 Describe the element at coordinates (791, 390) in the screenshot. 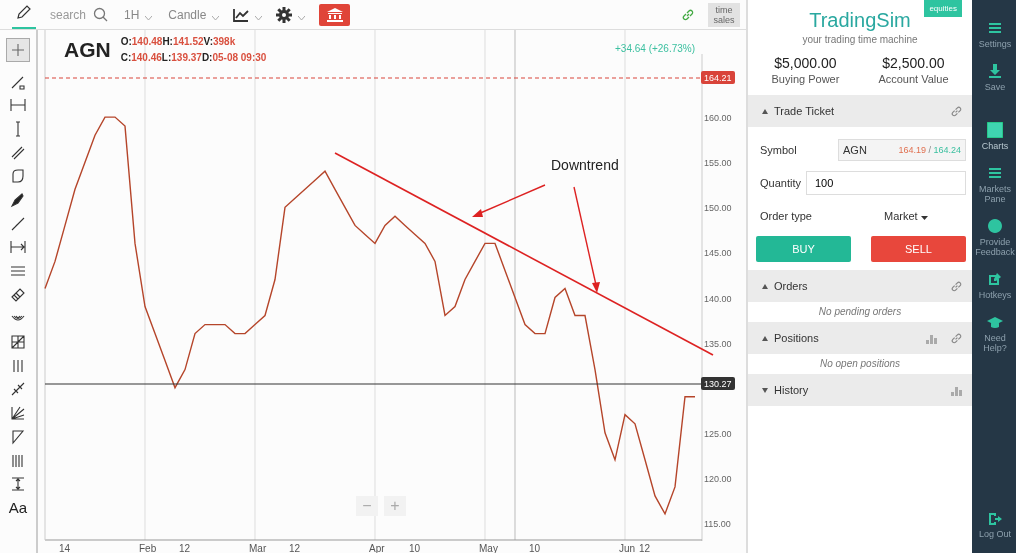

I see `section-title: History` at that location.